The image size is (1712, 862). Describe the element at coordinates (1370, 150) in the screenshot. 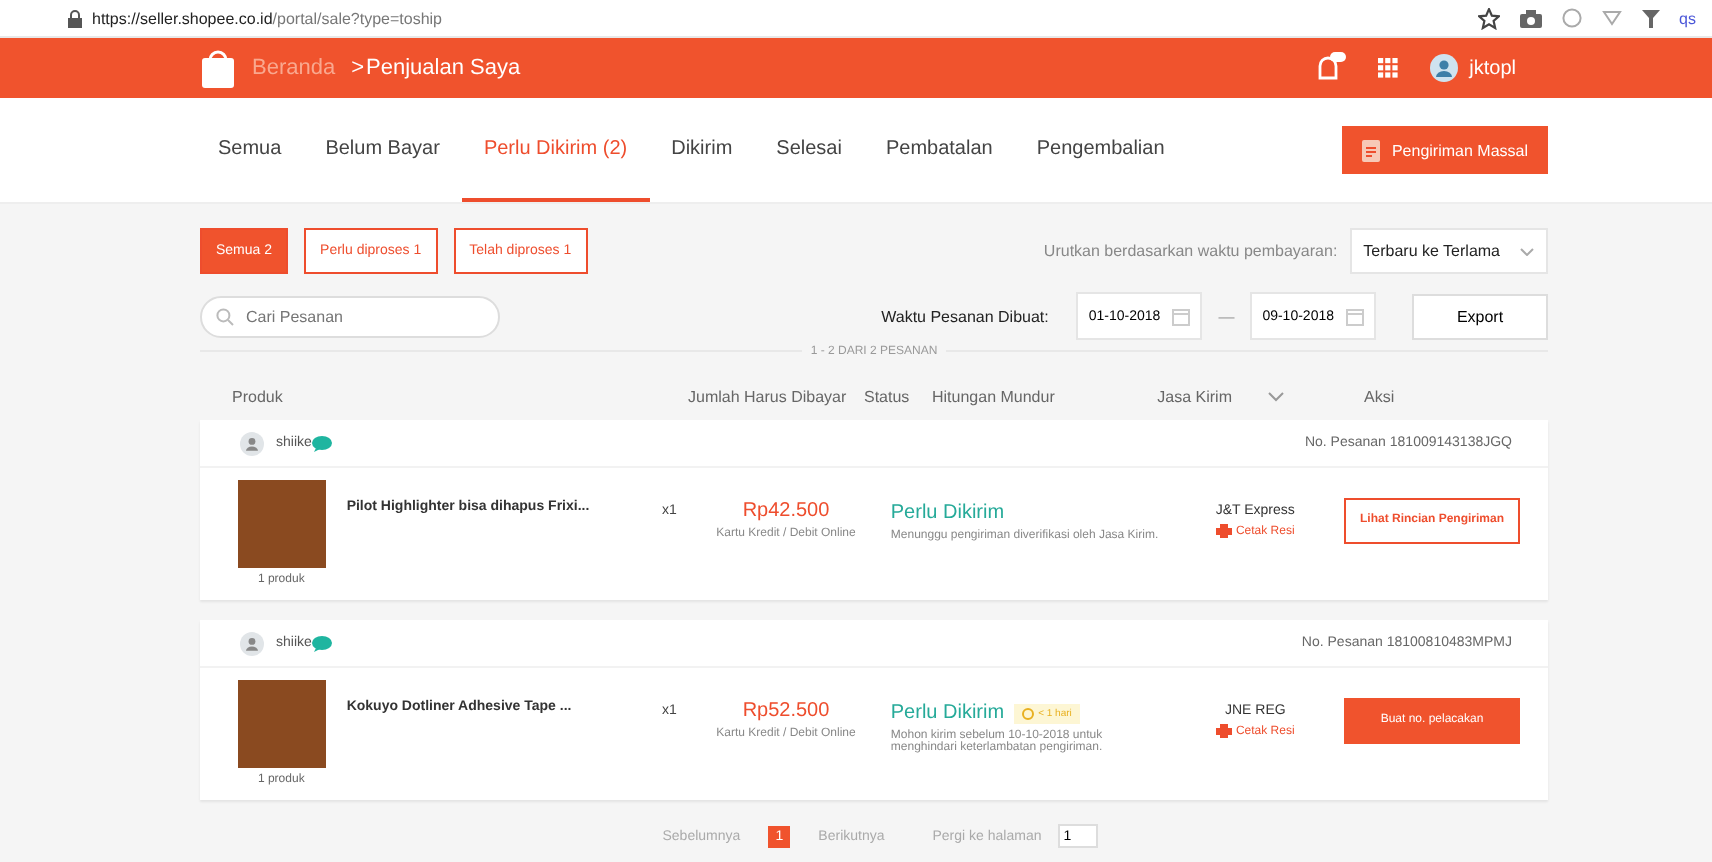

I see `document-icon` at that location.